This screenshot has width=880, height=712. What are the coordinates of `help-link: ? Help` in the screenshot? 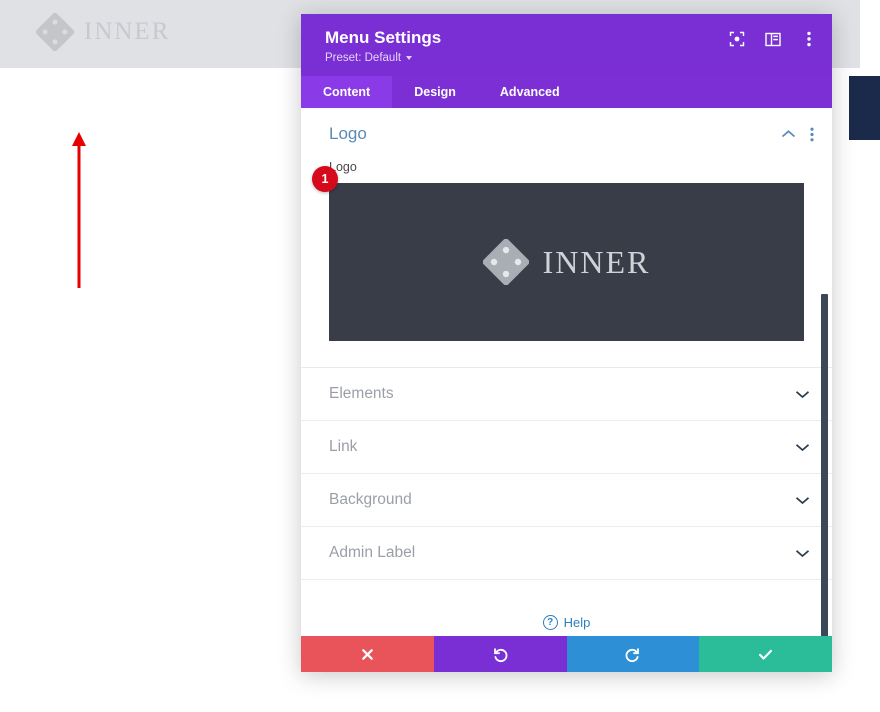 It's located at (566, 622).